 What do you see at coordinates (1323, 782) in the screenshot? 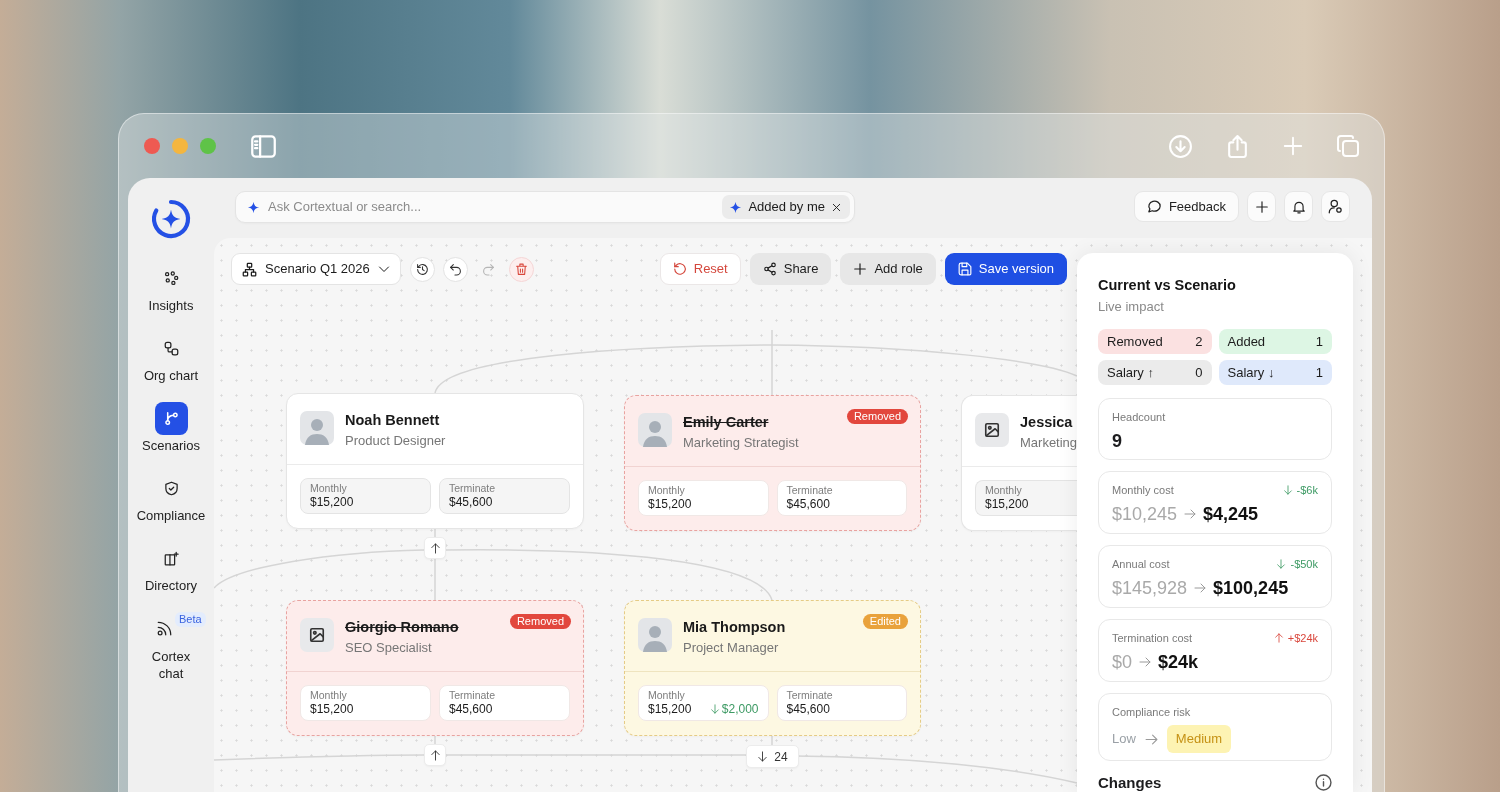
I see `info-icon` at bounding box center [1323, 782].